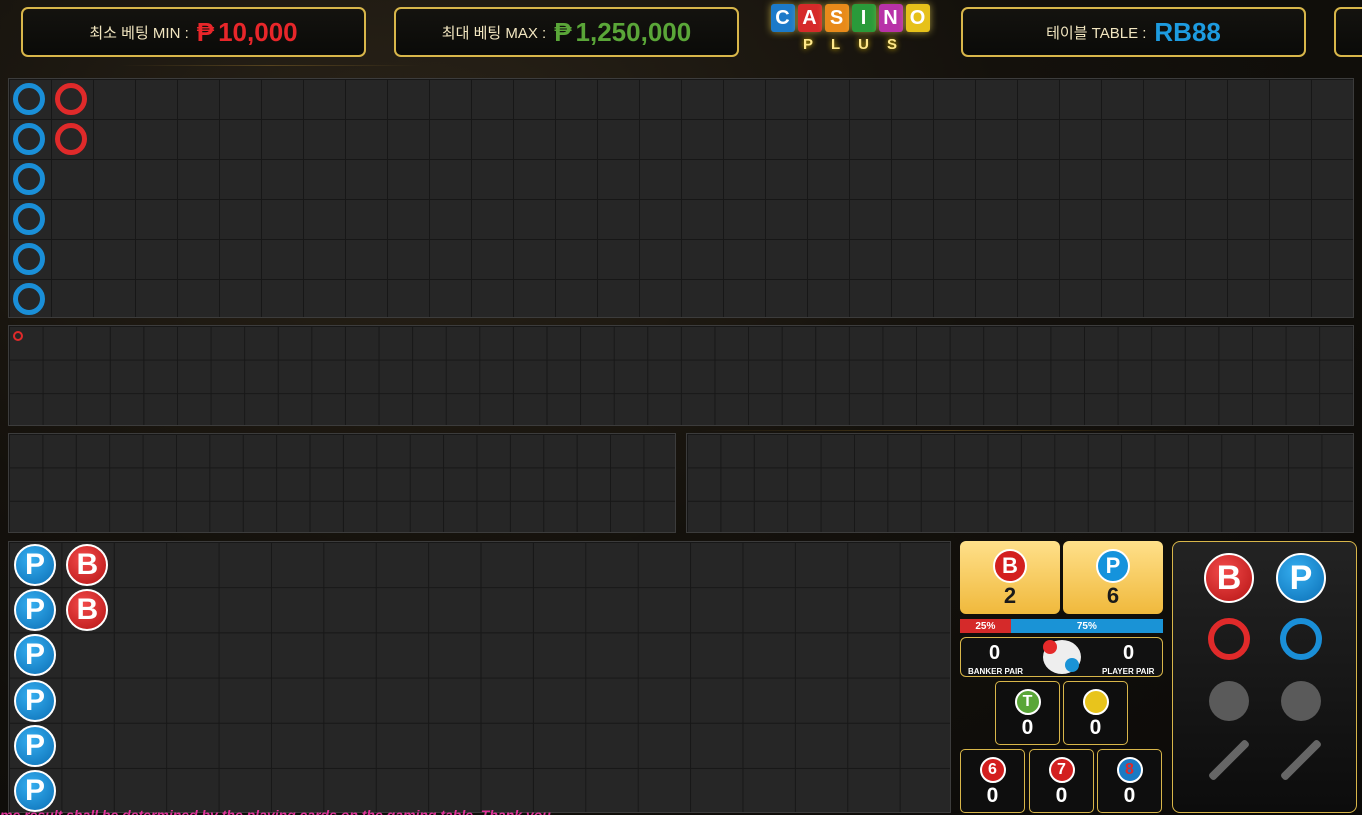 The width and height of the screenshot is (1362, 815). What do you see at coordinates (1129, 795) in the screenshot?
I see `eight-count: 0` at bounding box center [1129, 795].